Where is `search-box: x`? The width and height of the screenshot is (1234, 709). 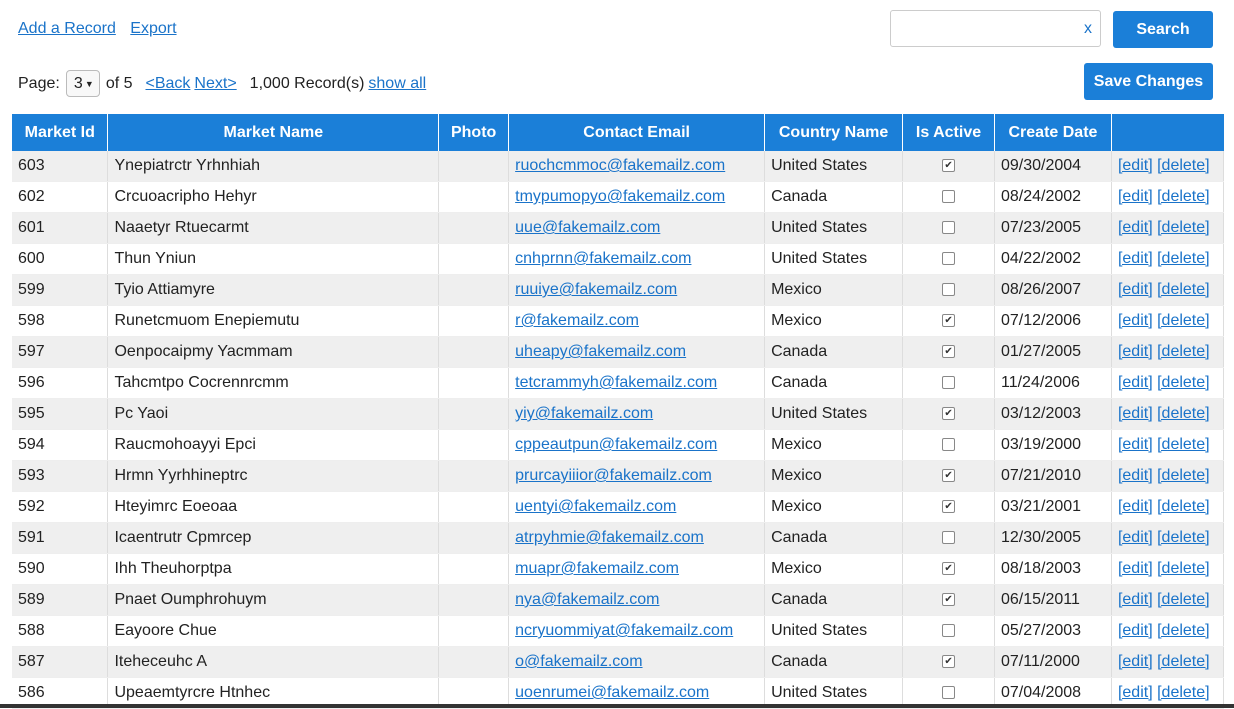 search-box: x is located at coordinates (995, 28).